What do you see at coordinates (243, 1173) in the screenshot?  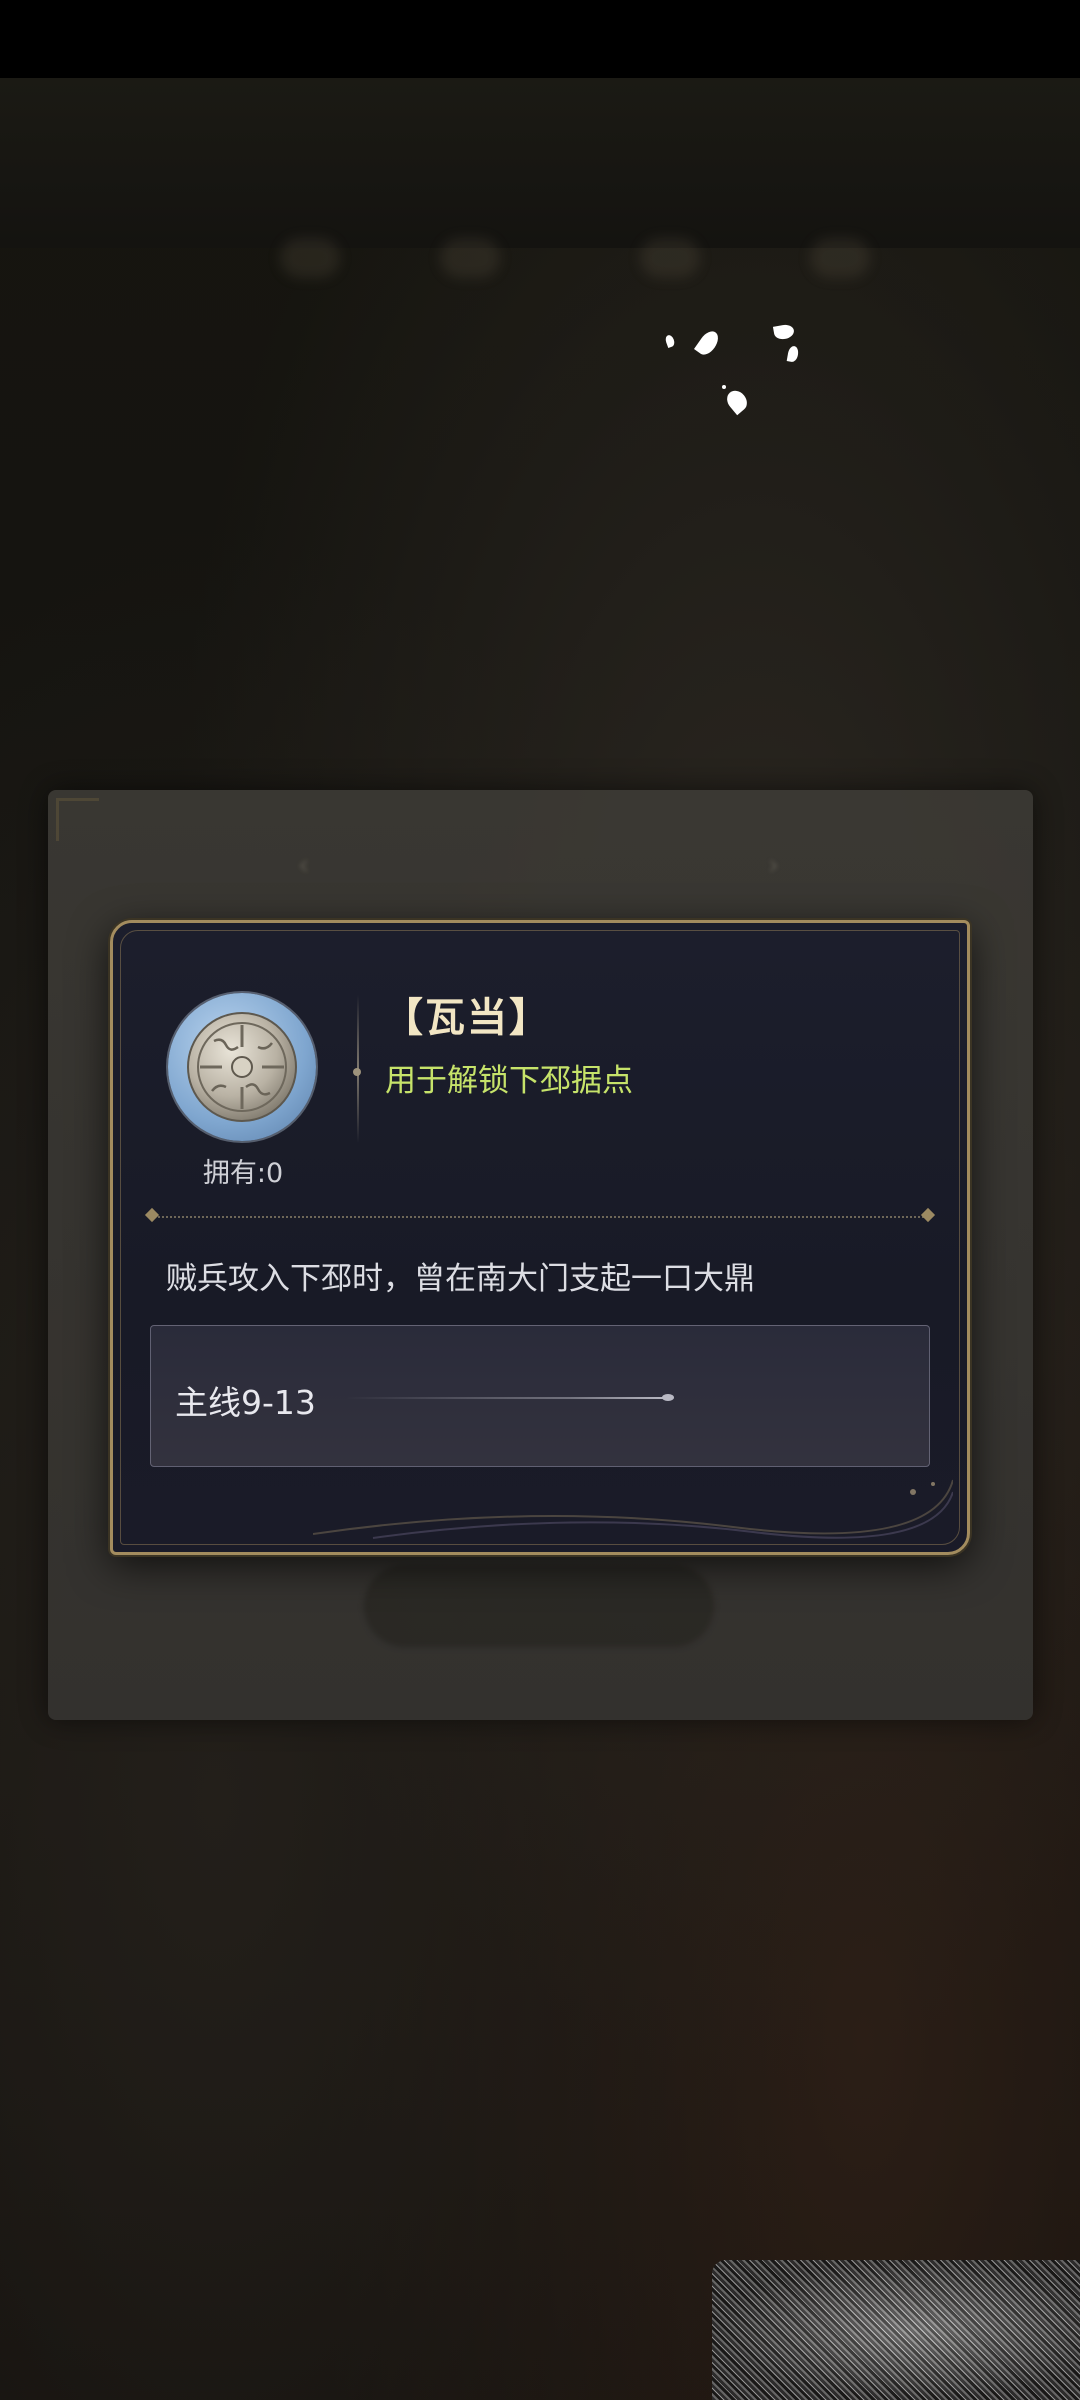 I see `owned-count: 拥有:0` at bounding box center [243, 1173].